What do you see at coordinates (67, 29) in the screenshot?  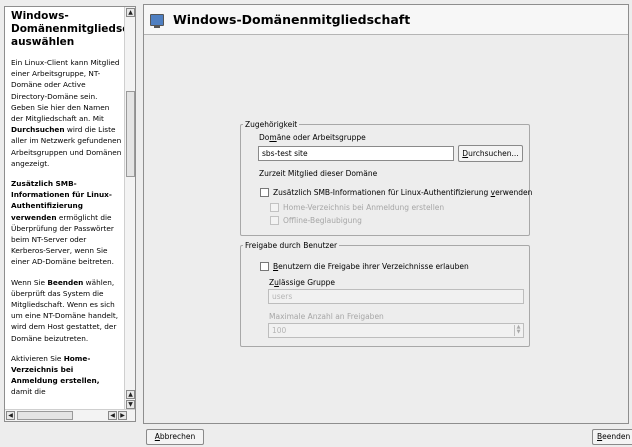 I see `help-title: Windows-Domänenmitgliedschaft auswählen` at bounding box center [67, 29].